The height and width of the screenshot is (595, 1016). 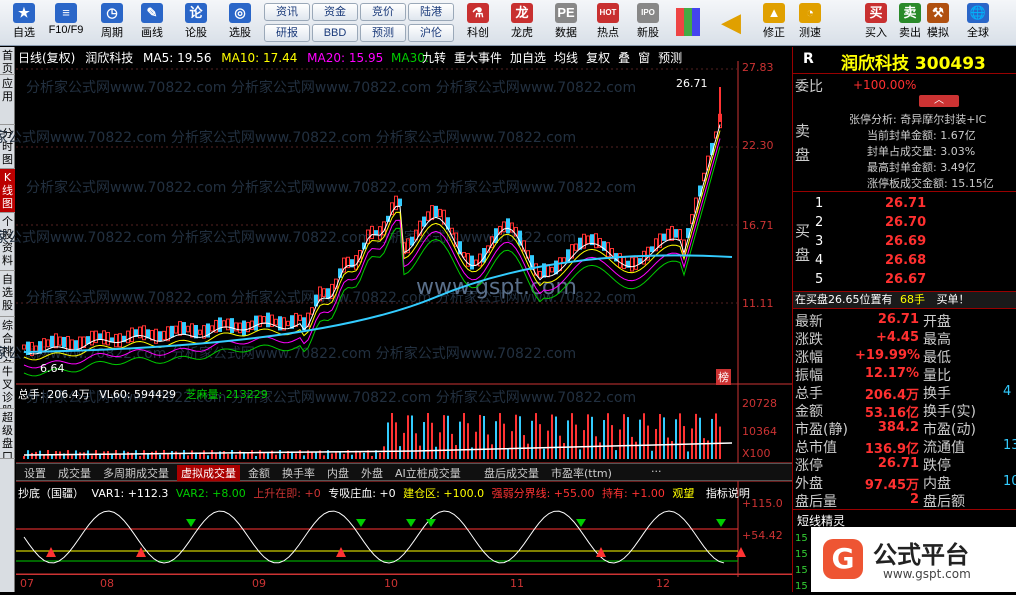 I want to click on indicator-tab-3: 虚拟成交量, so click(x=208, y=473).